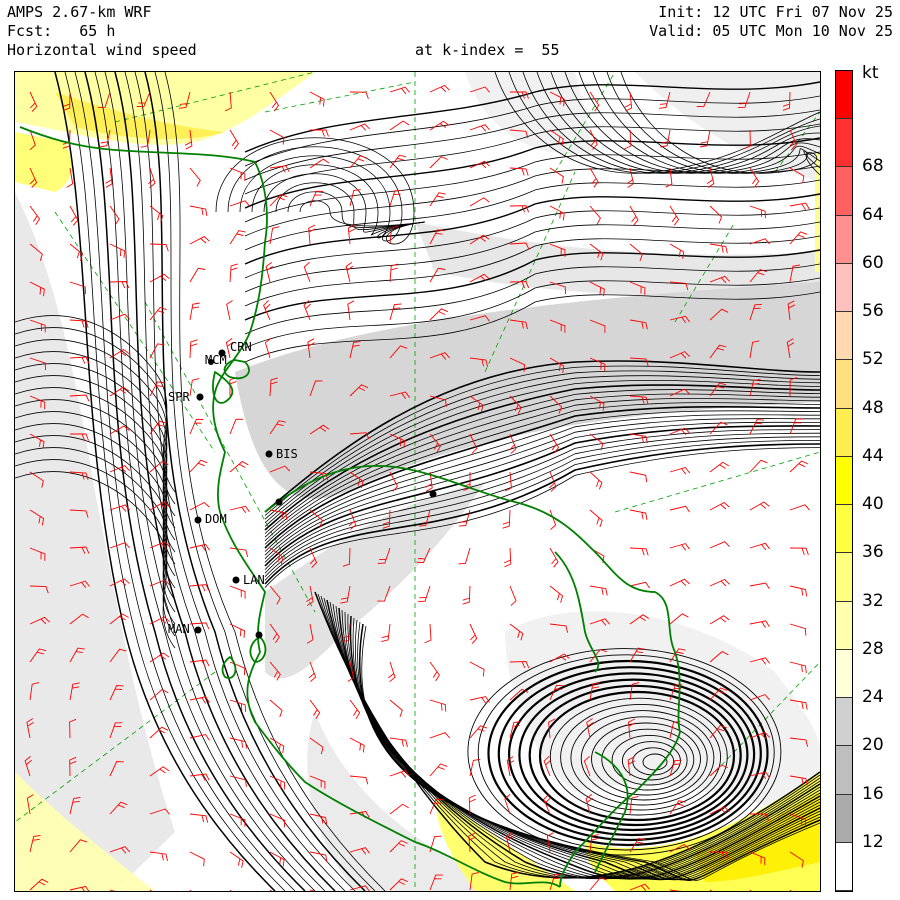 Image resolution: width=900 pixels, height=900 pixels. Describe the element at coordinates (873, 455) in the screenshot. I see `colorbar-tick-label: 44` at that location.